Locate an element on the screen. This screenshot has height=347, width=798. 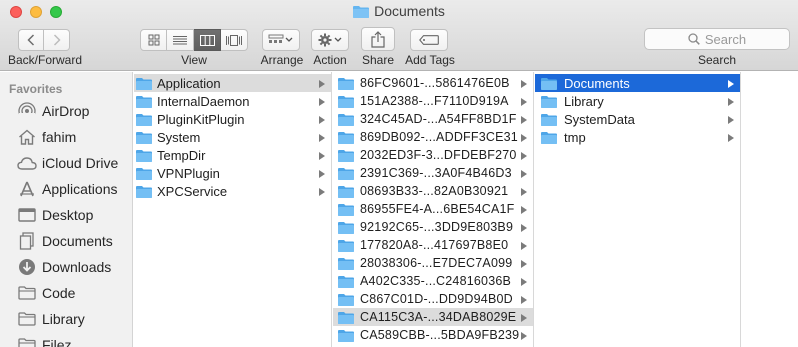
documents-icon is located at coordinates (27, 241).